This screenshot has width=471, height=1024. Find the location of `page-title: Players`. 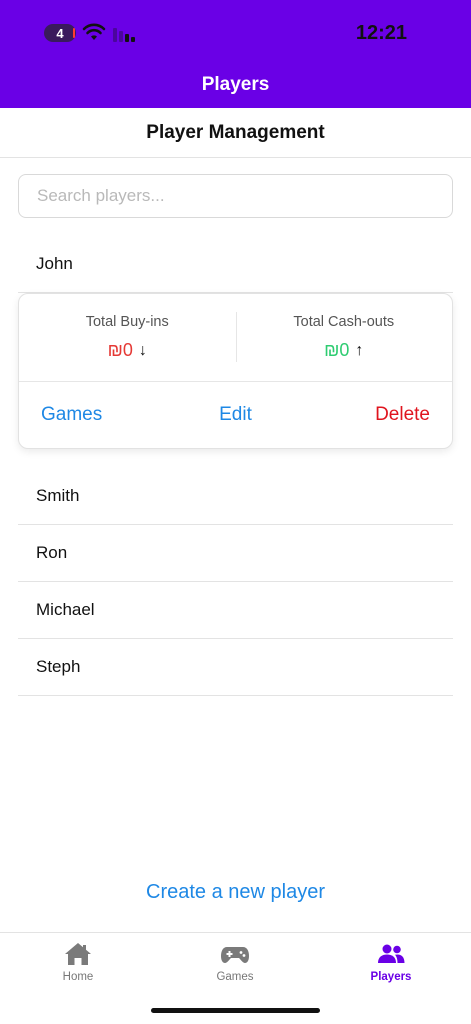

page-title: Players is located at coordinates (235, 84).